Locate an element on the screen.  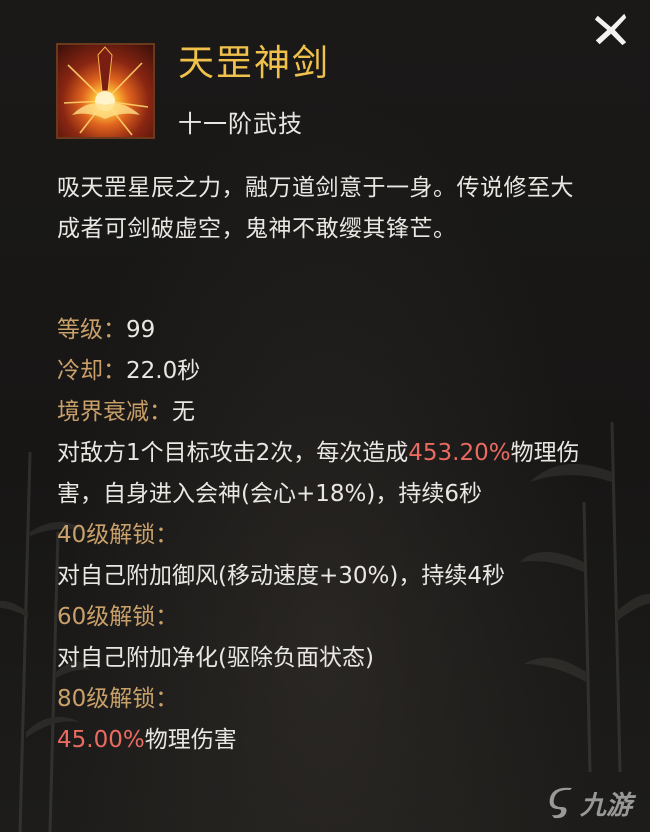
unlock-desc-text: 物理伤害 is located at coordinates (190, 740).